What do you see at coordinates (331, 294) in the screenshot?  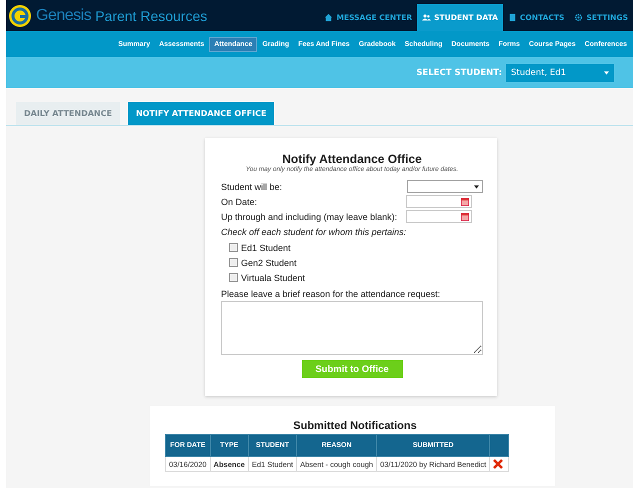 I see `reason-label: Please leave a brief reason for the attendance request:` at bounding box center [331, 294].